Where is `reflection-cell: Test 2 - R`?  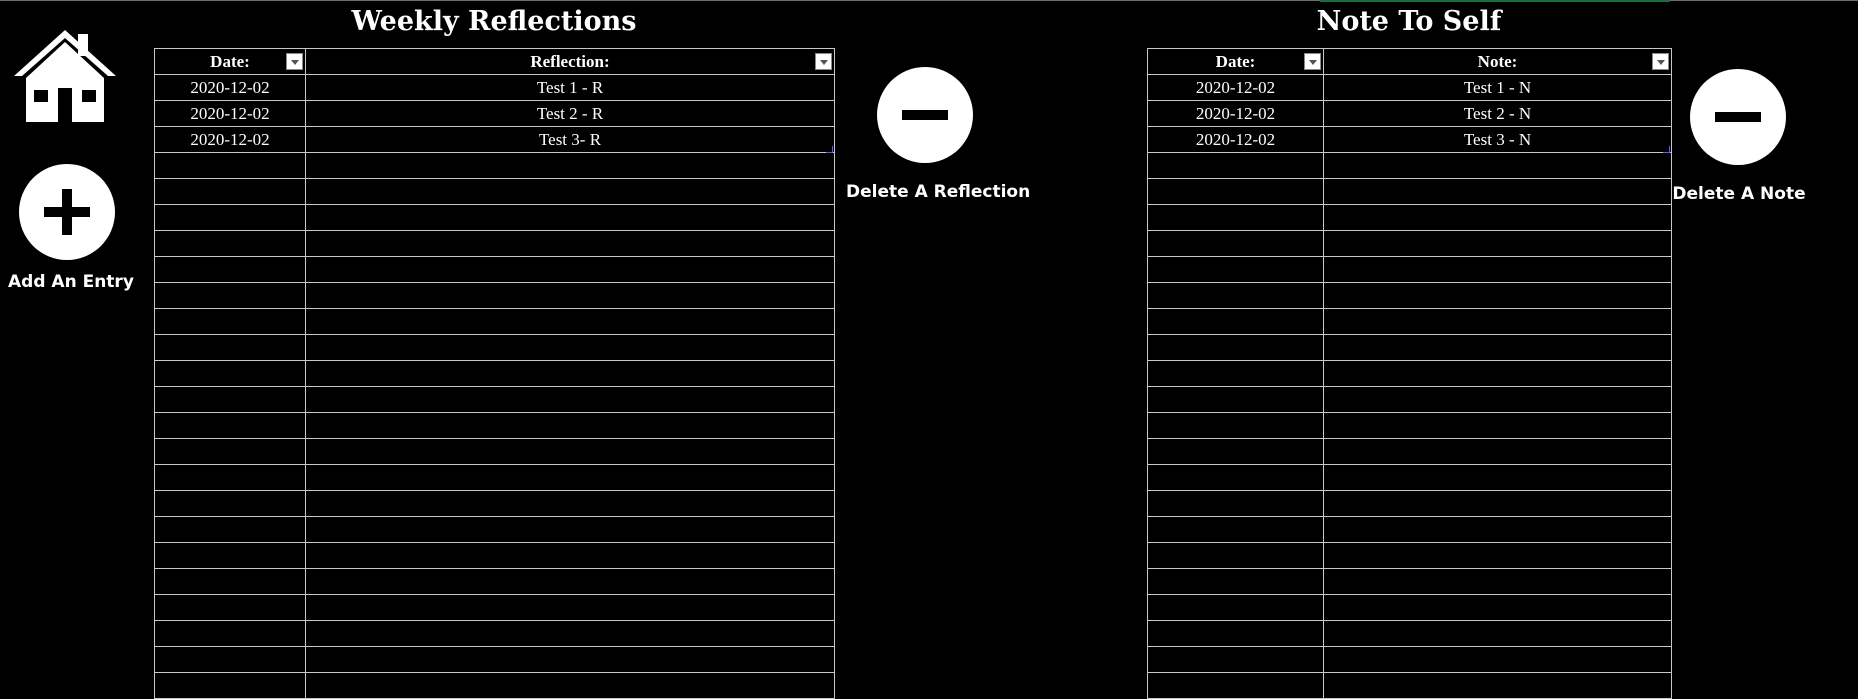
reflection-cell: Test 2 - R is located at coordinates (570, 113).